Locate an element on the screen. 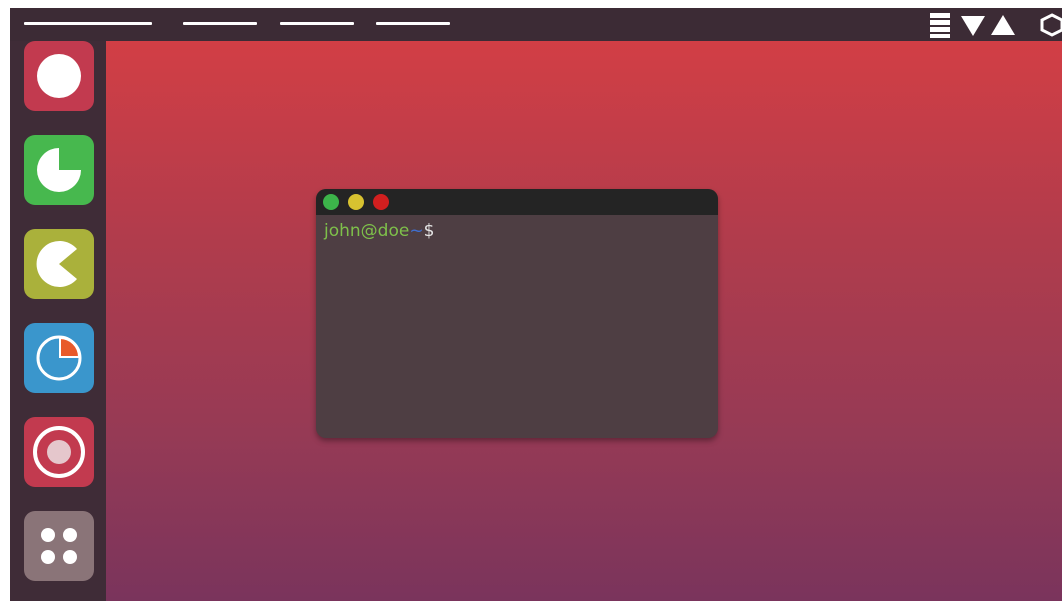 This screenshot has height=601, width=1062. dock-app-green-pie is located at coordinates (59, 170).